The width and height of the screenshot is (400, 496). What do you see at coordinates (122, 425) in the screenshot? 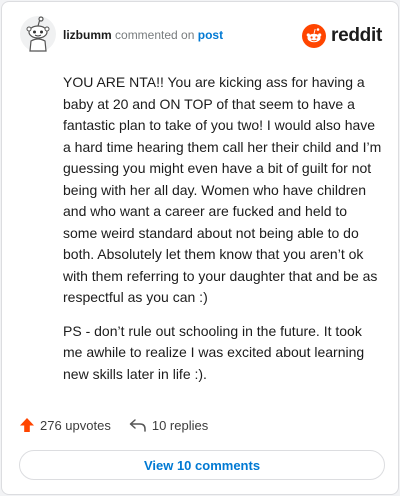
I see `comment-stats: 276 upvotes 10 replies` at bounding box center [122, 425].